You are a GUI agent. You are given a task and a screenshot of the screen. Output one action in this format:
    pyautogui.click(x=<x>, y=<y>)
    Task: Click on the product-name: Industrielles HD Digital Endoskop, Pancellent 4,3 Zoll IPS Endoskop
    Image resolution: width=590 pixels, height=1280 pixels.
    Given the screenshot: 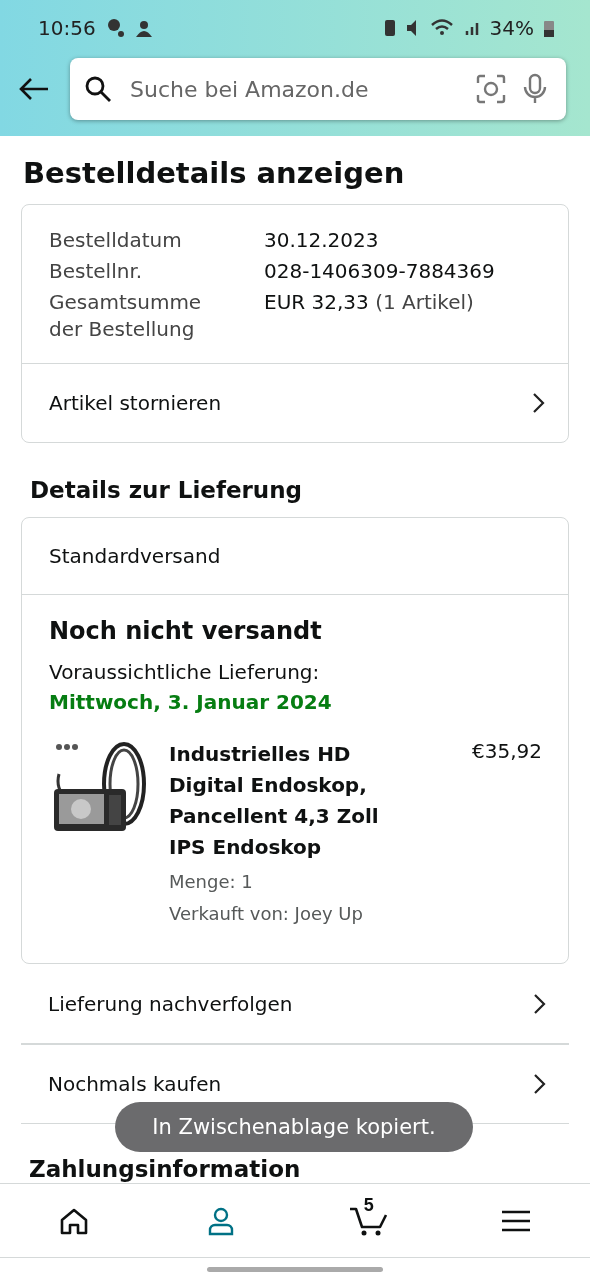 What is the action you would take?
    pyautogui.click(x=281, y=801)
    